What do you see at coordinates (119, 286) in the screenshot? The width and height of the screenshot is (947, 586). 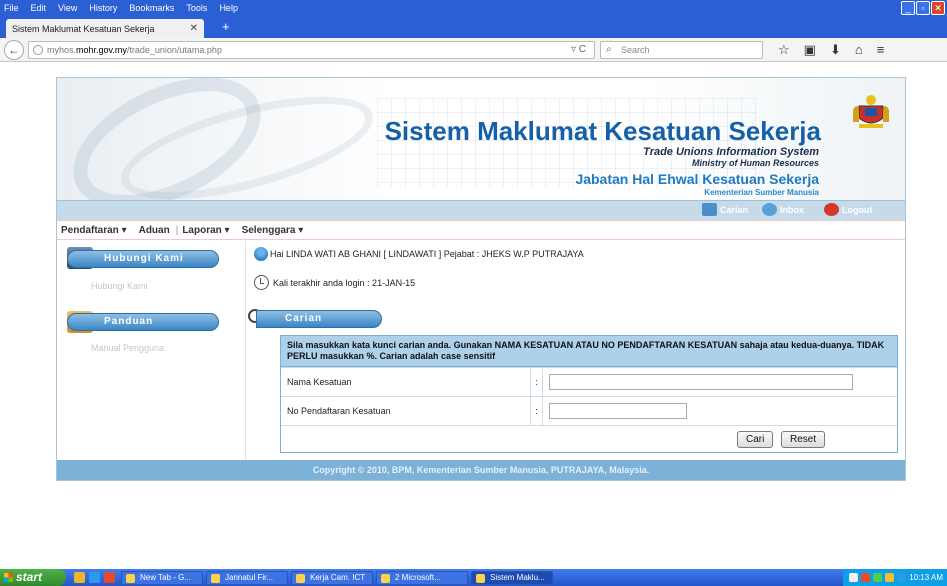 I see `contact-link: Hubungi Kami` at bounding box center [119, 286].